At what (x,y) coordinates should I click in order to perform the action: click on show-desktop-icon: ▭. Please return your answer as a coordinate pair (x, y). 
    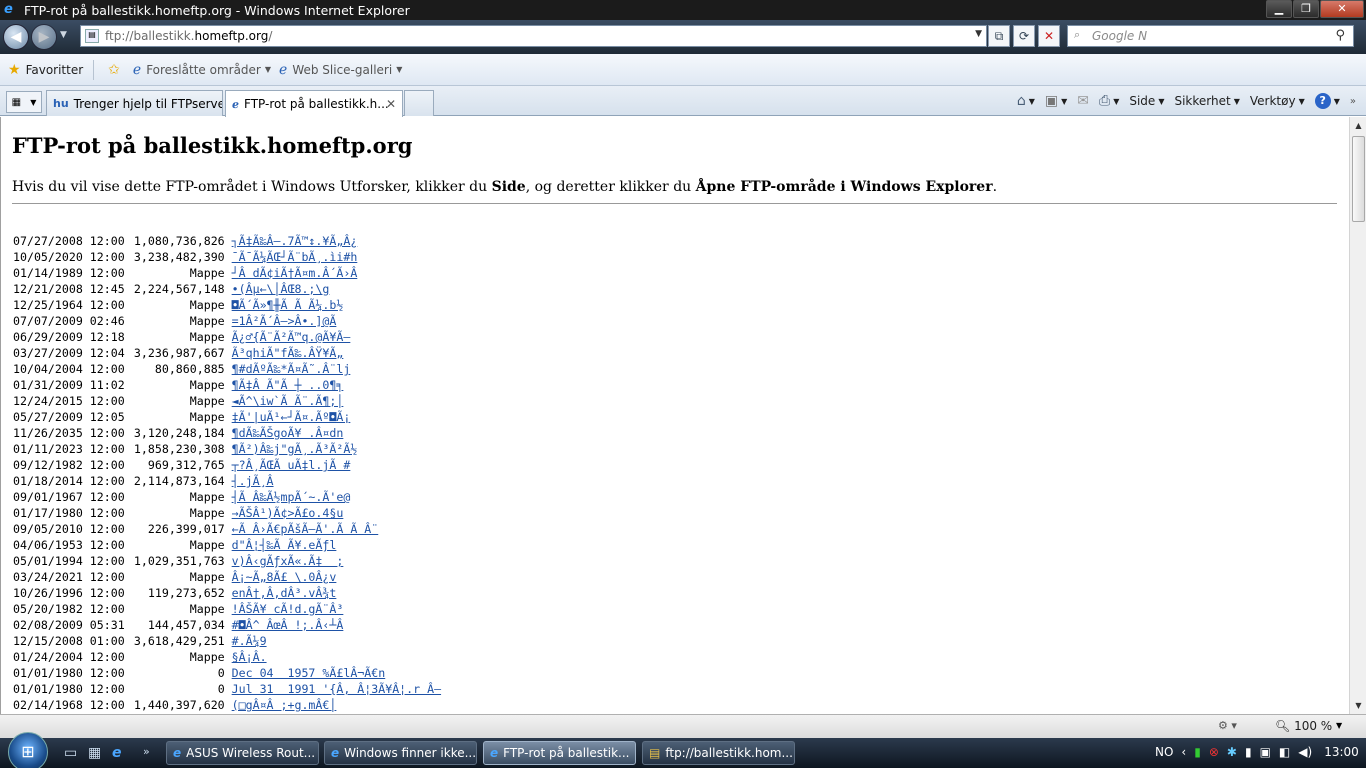
    Looking at the image, I should click on (70, 753).